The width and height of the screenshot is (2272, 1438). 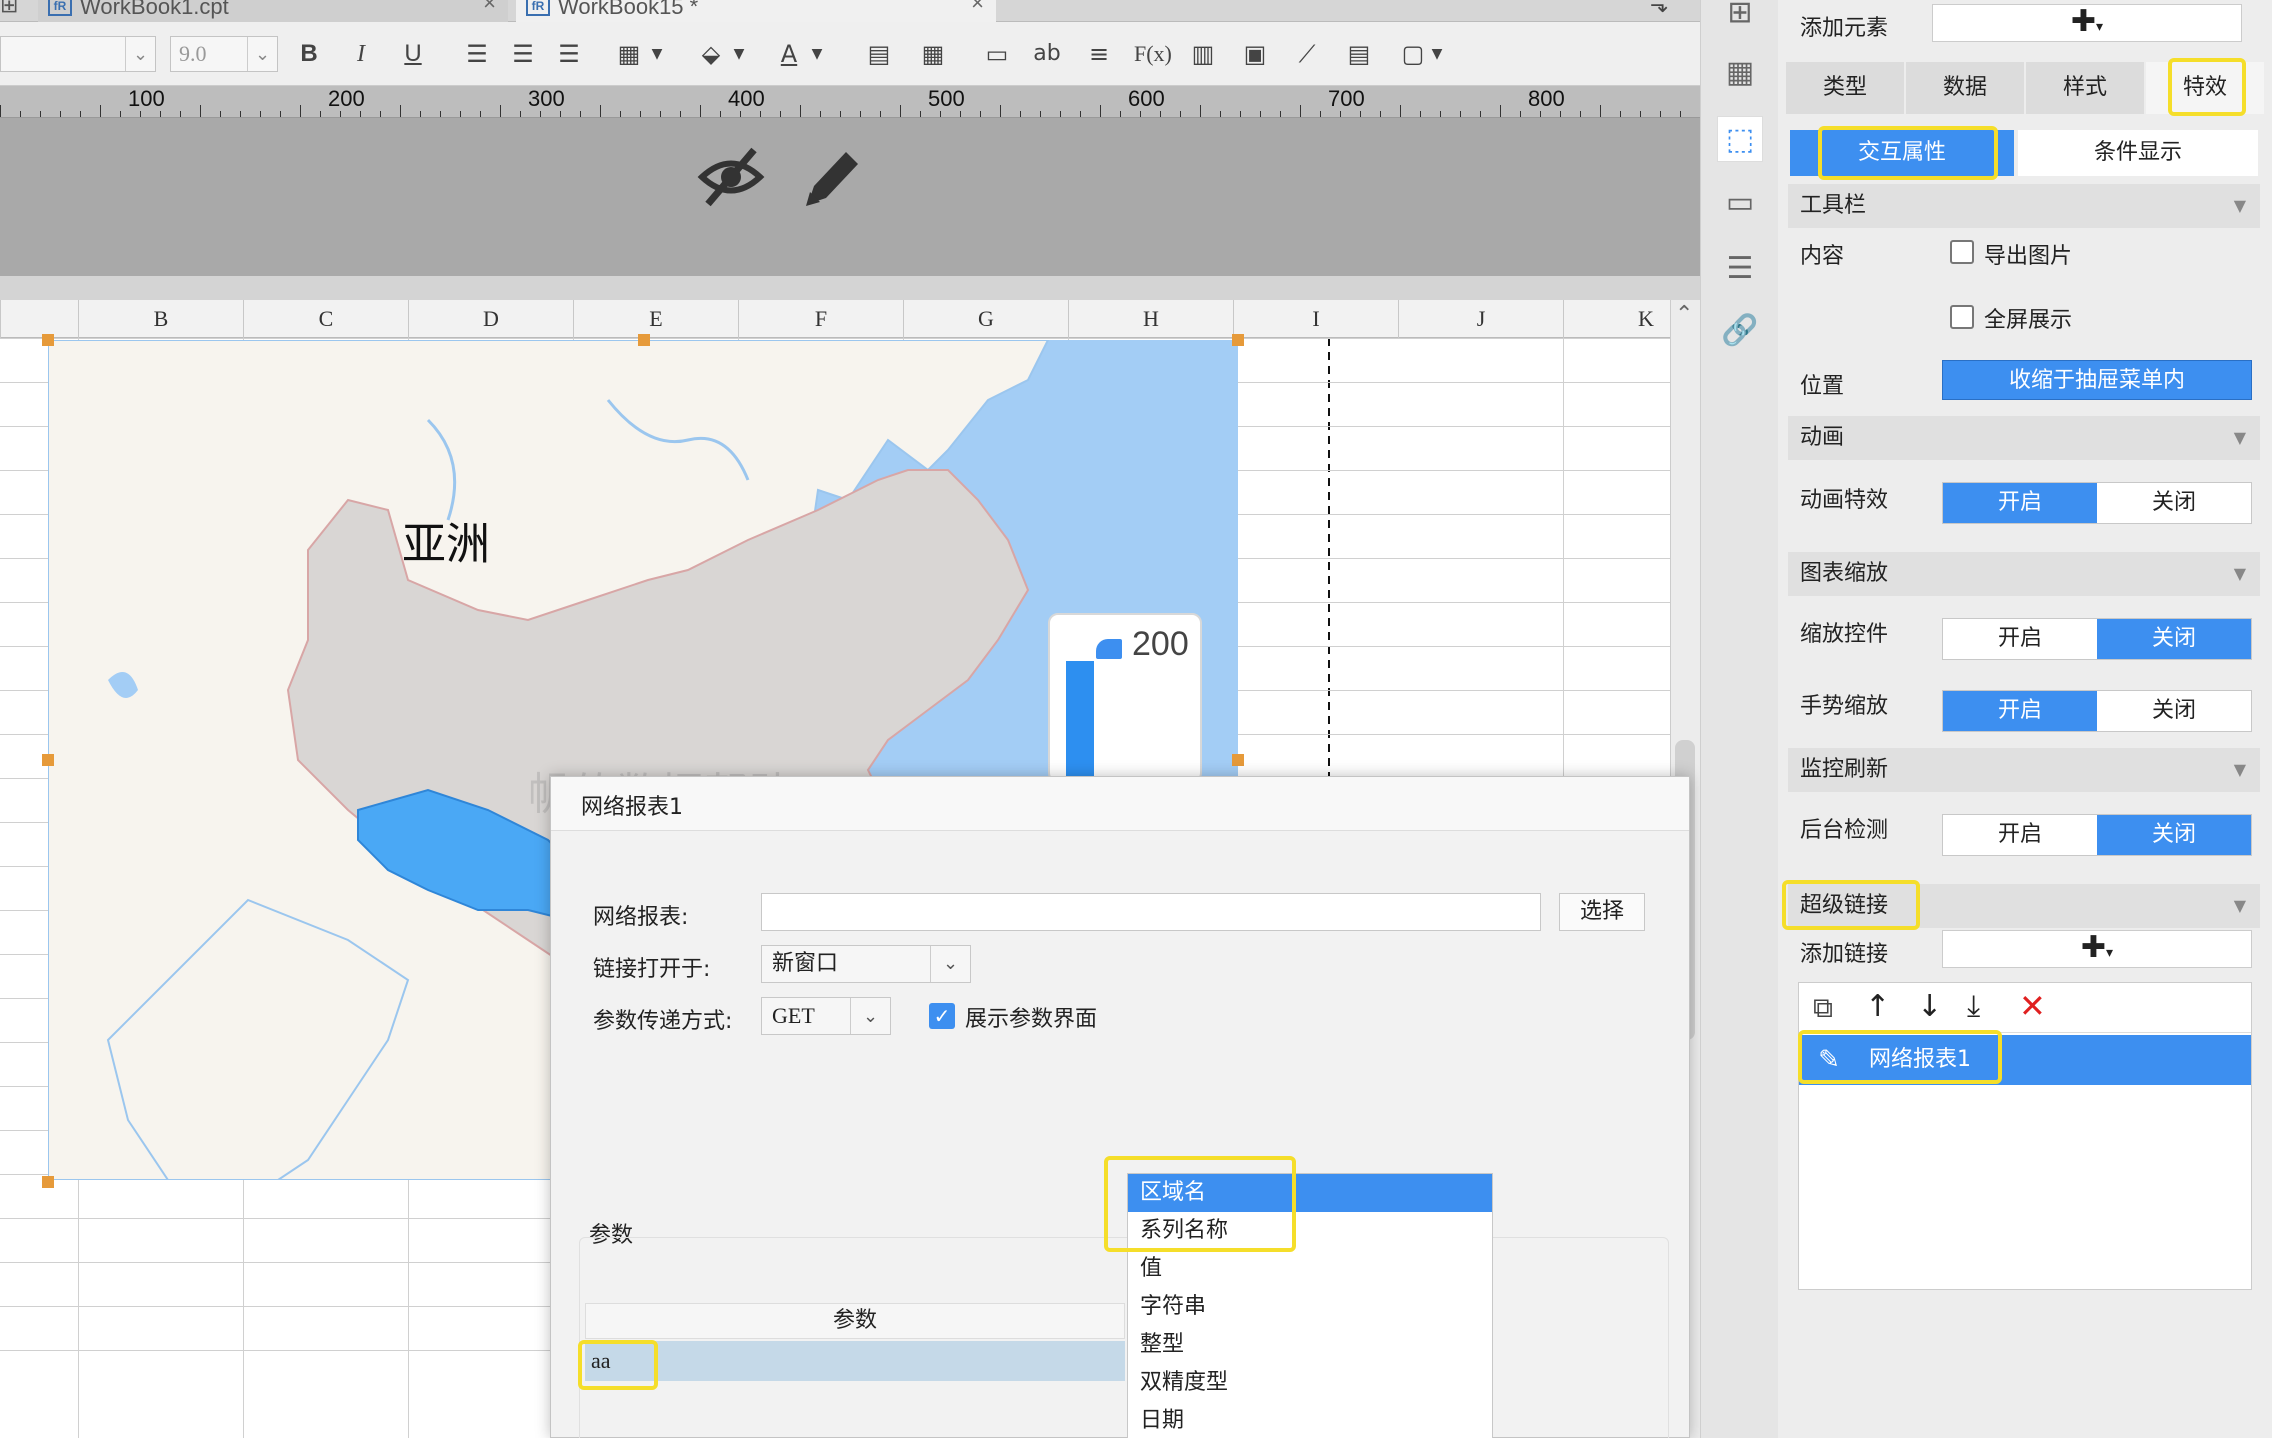 What do you see at coordinates (523, 54) in the screenshot?
I see `align-center-icon: ☰` at bounding box center [523, 54].